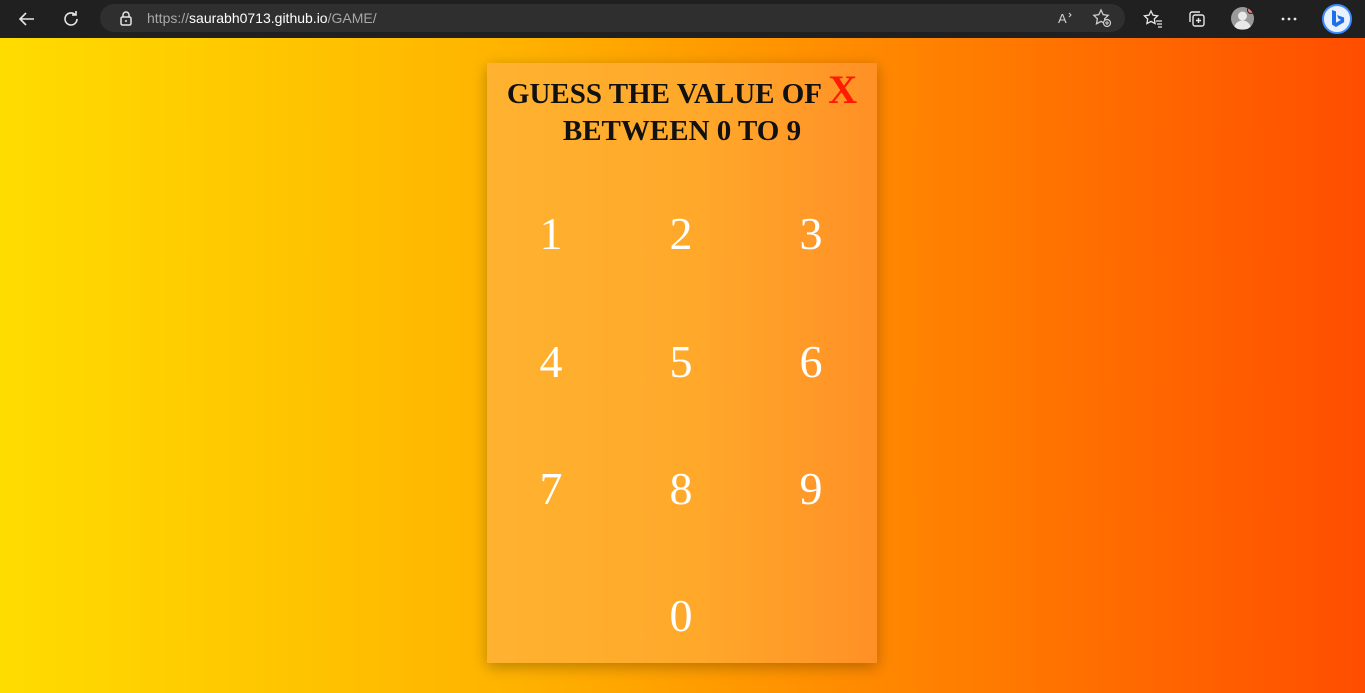  What do you see at coordinates (612, 18) in the screenshot?
I see `address-bar: https://saurabh0713.github.io/GAME/ A` at bounding box center [612, 18].